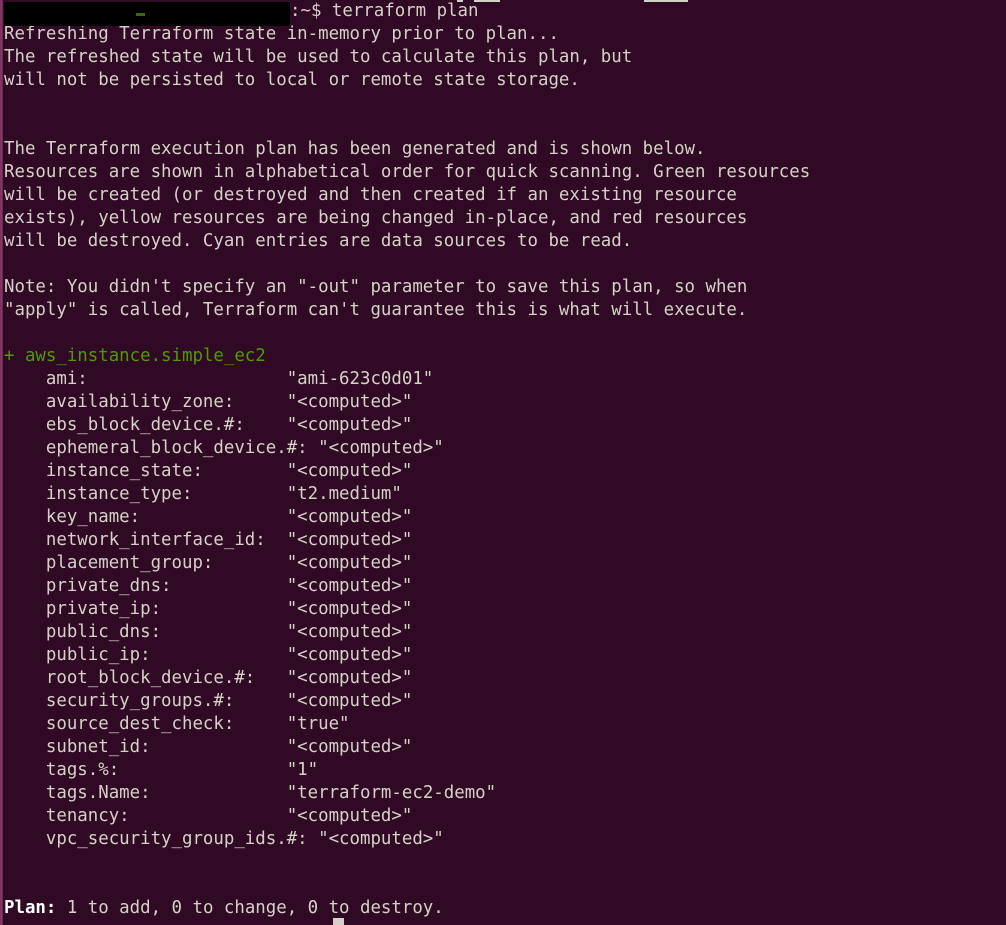 This screenshot has height=925, width=1006. Describe the element at coordinates (504, 816) in the screenshot. I see `attribute-row: tenancy: "<computed>"` at that location.